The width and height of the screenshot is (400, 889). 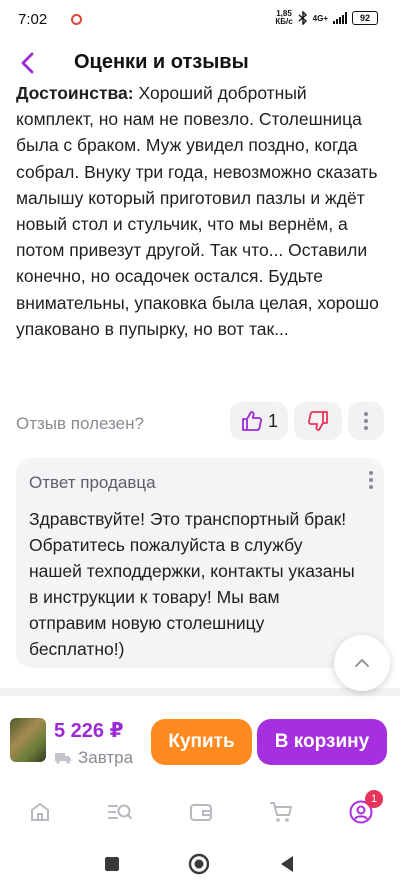 I want to click on tab-wallet, so click(x=201, y=812).